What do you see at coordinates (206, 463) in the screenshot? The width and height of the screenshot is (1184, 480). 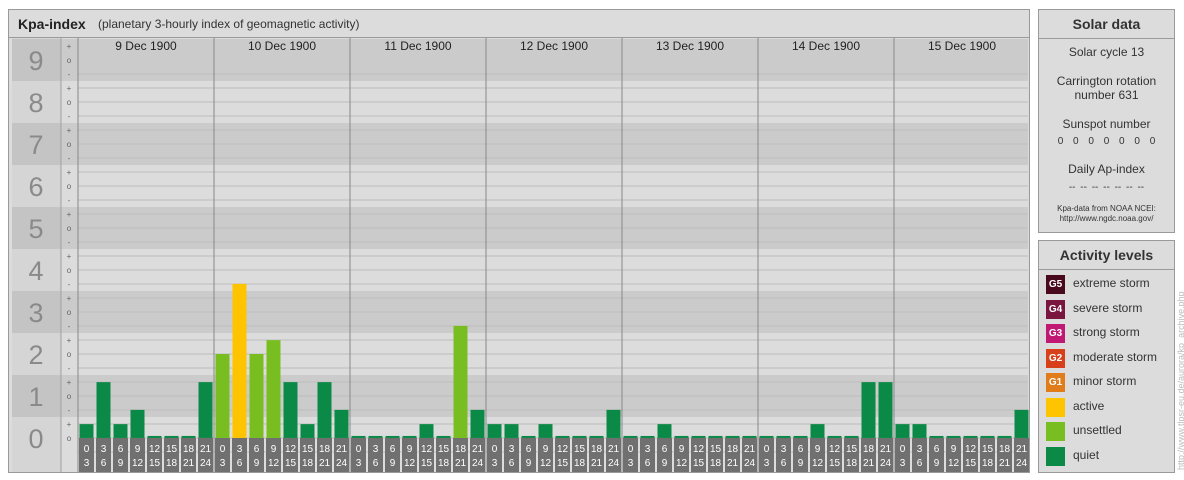 I see `interval-end-label: 24` at bounding box center [206, 463].